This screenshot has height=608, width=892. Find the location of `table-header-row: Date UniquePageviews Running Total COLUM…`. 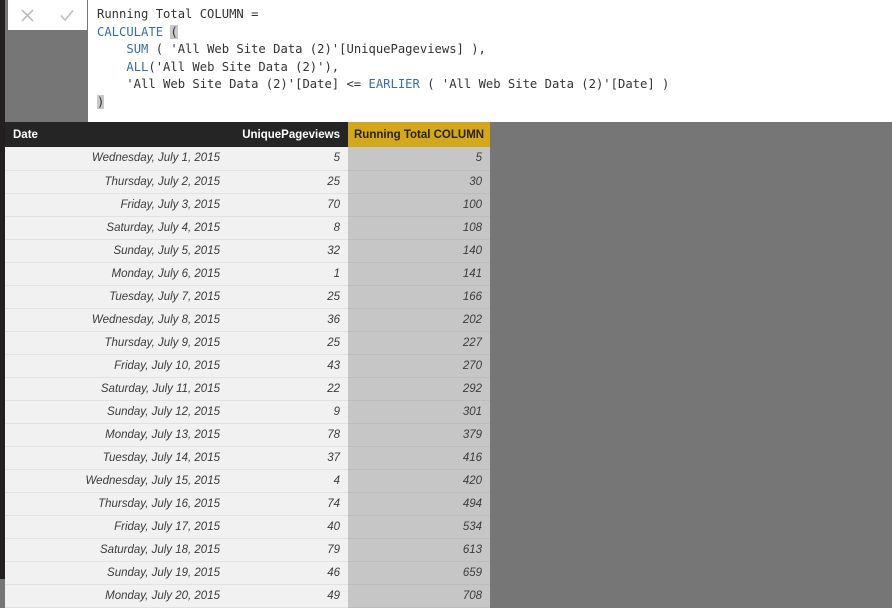

table-header-row: Date UniquePageviews Running Total COLUM… is located at coordinates (247, 134).